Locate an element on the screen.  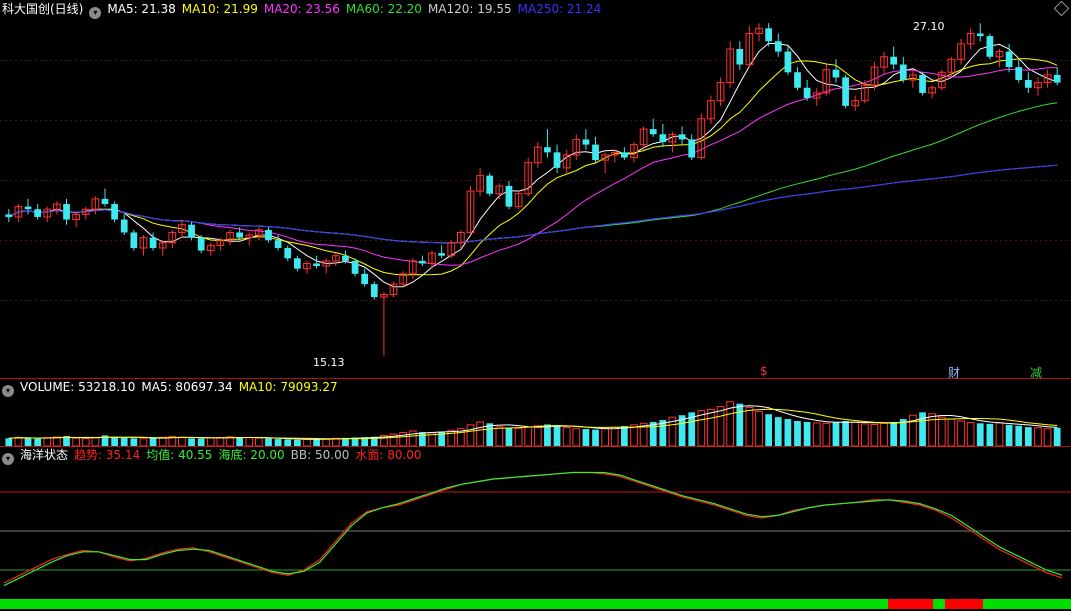
volume-collapse-icon: ▾ is located at coordinates (8, 391).